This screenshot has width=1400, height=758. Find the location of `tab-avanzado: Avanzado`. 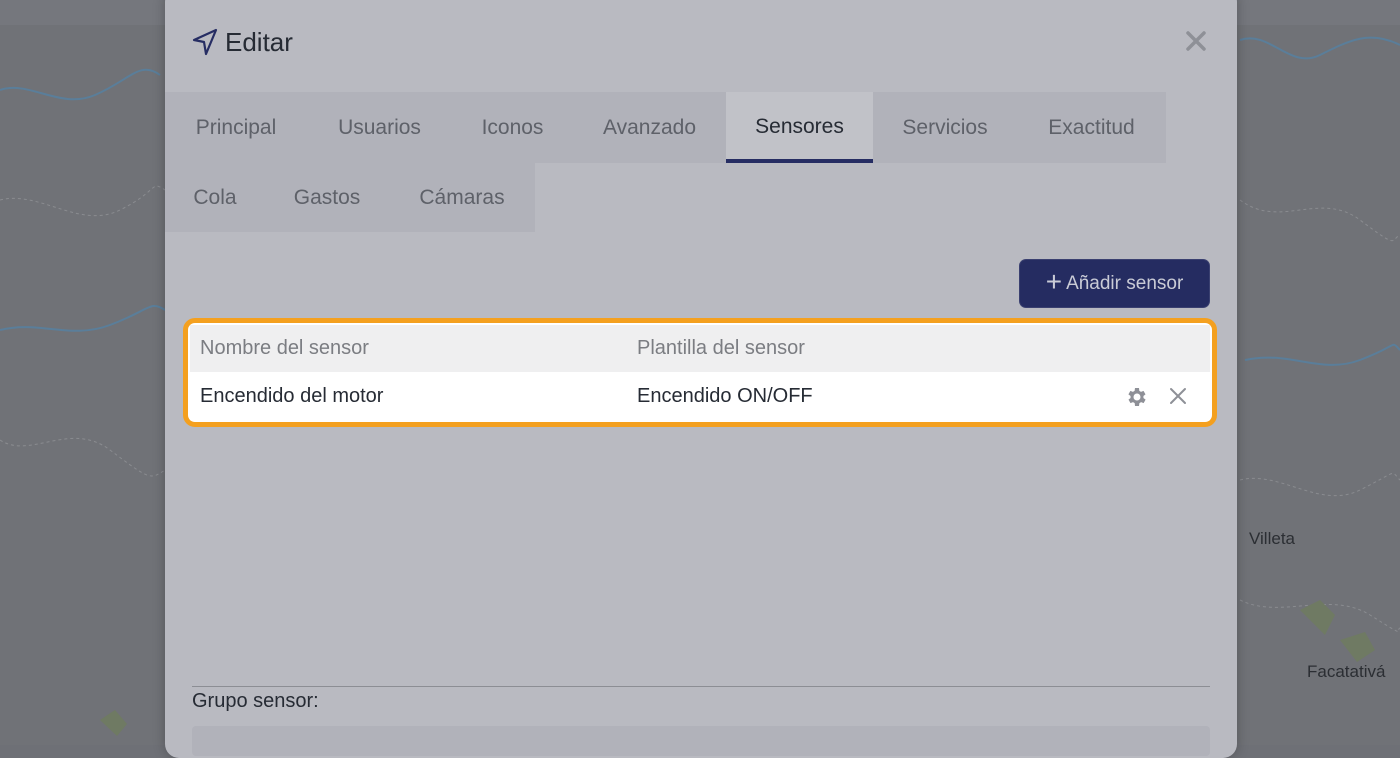

tab-avanzado: Avanzado is located at coordinates (649, 127).